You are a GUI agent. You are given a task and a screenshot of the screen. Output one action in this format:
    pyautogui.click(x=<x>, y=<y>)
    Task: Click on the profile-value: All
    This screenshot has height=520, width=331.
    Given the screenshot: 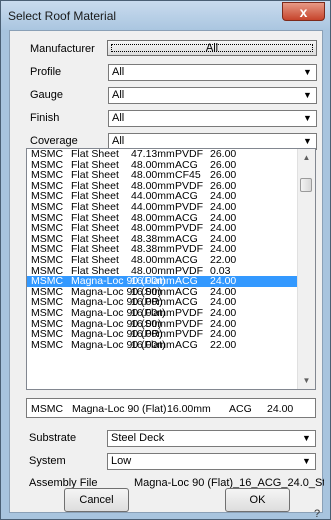 What is the action you would take?
    pyautogui.click(x=118, y=72)
    